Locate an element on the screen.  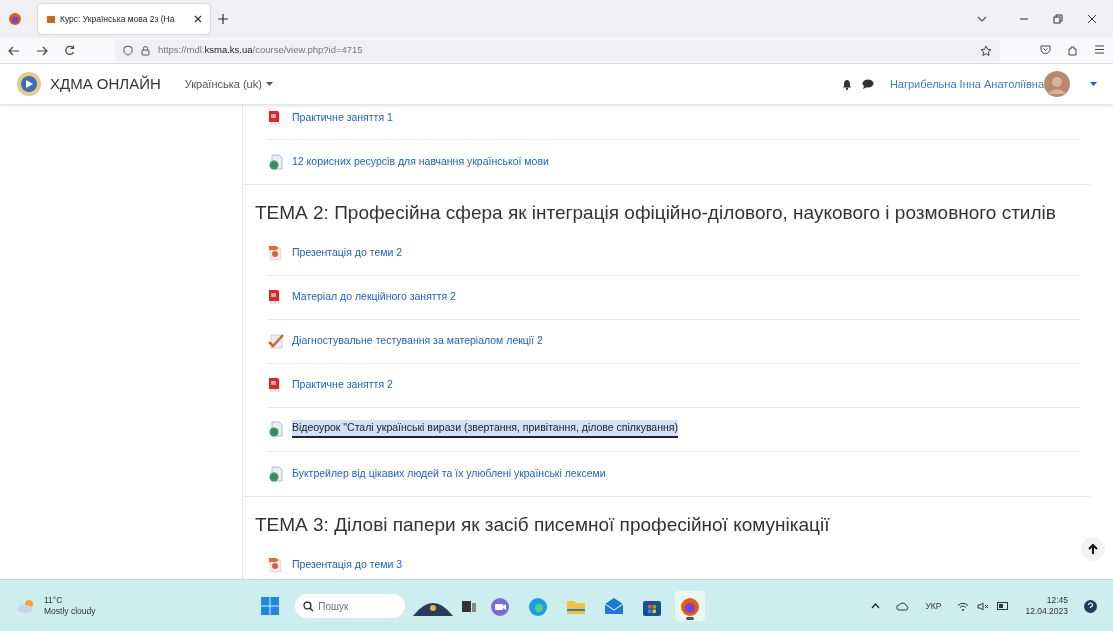
activity-link: 12 корисних ресурсів для навчання української мови is located at coordinates (420, 162).